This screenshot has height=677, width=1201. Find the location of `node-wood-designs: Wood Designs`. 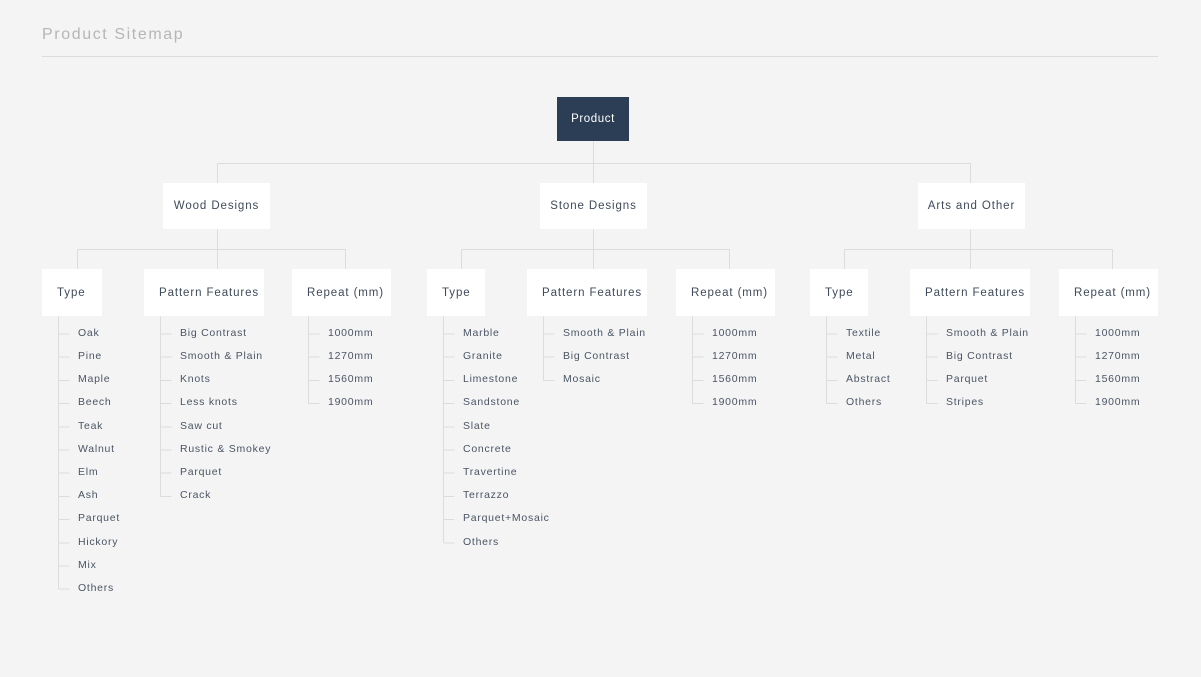

node-wood-designs: Wood Designs is located at coordinates (216, 206).